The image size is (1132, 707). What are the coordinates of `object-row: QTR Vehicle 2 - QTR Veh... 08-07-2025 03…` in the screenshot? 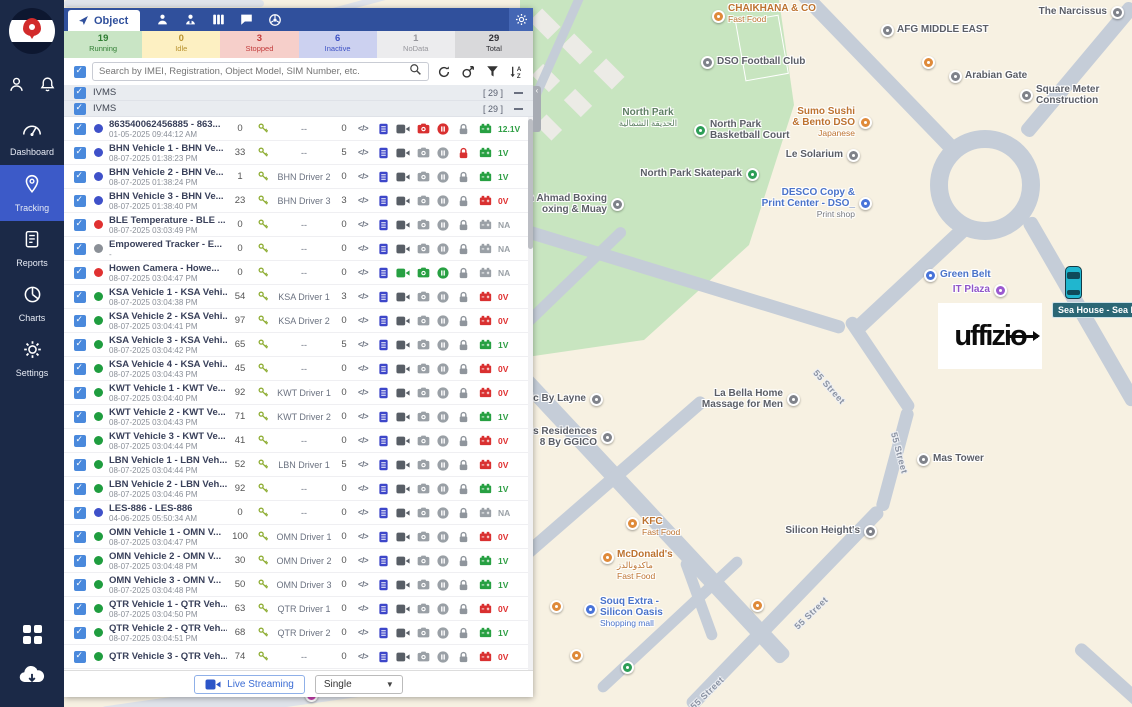 It's located at (298, 633).